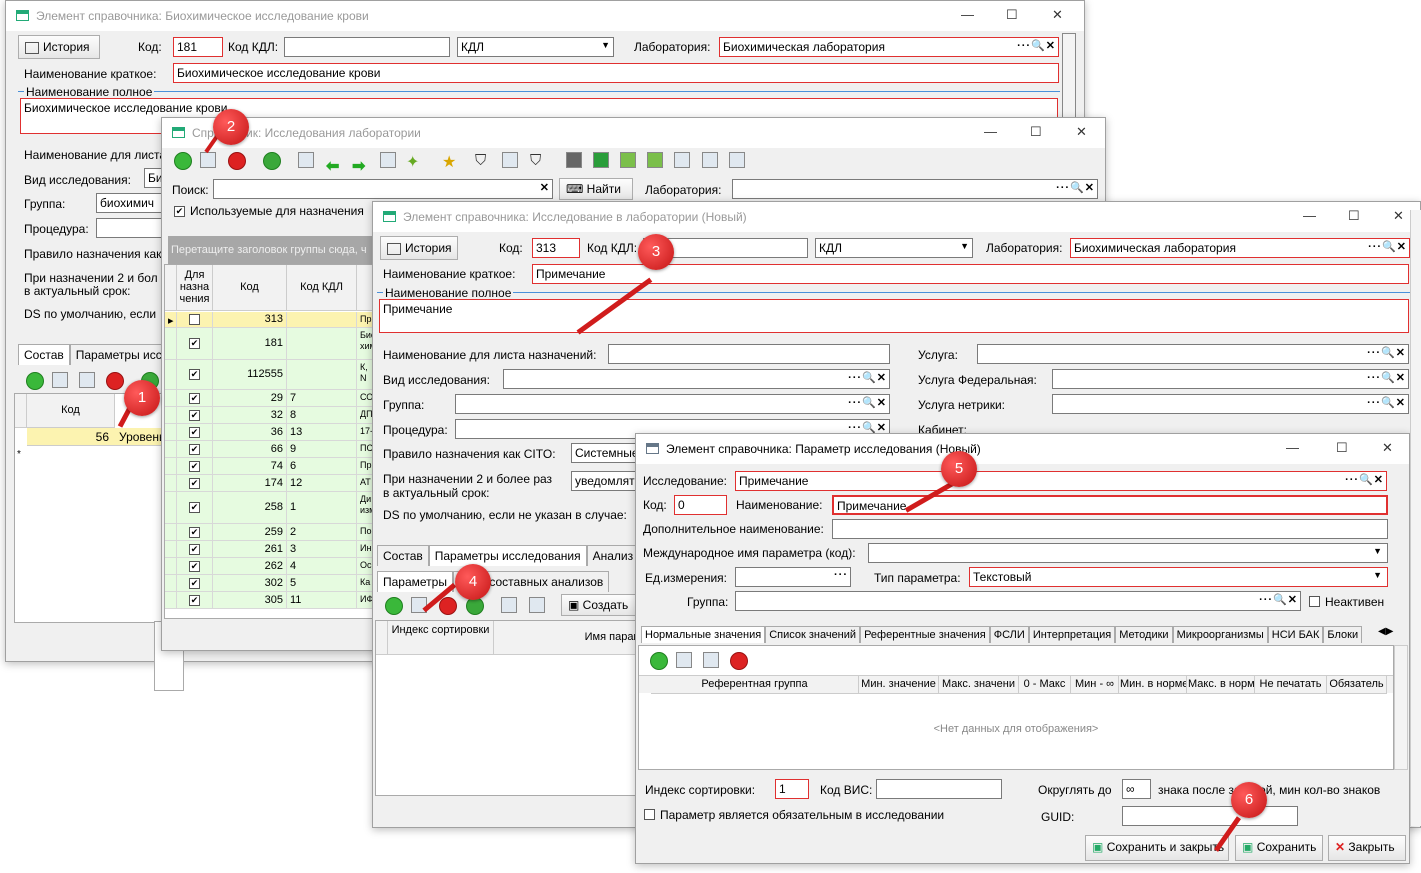  I want to click on code-field: 313, so click(556, 248).